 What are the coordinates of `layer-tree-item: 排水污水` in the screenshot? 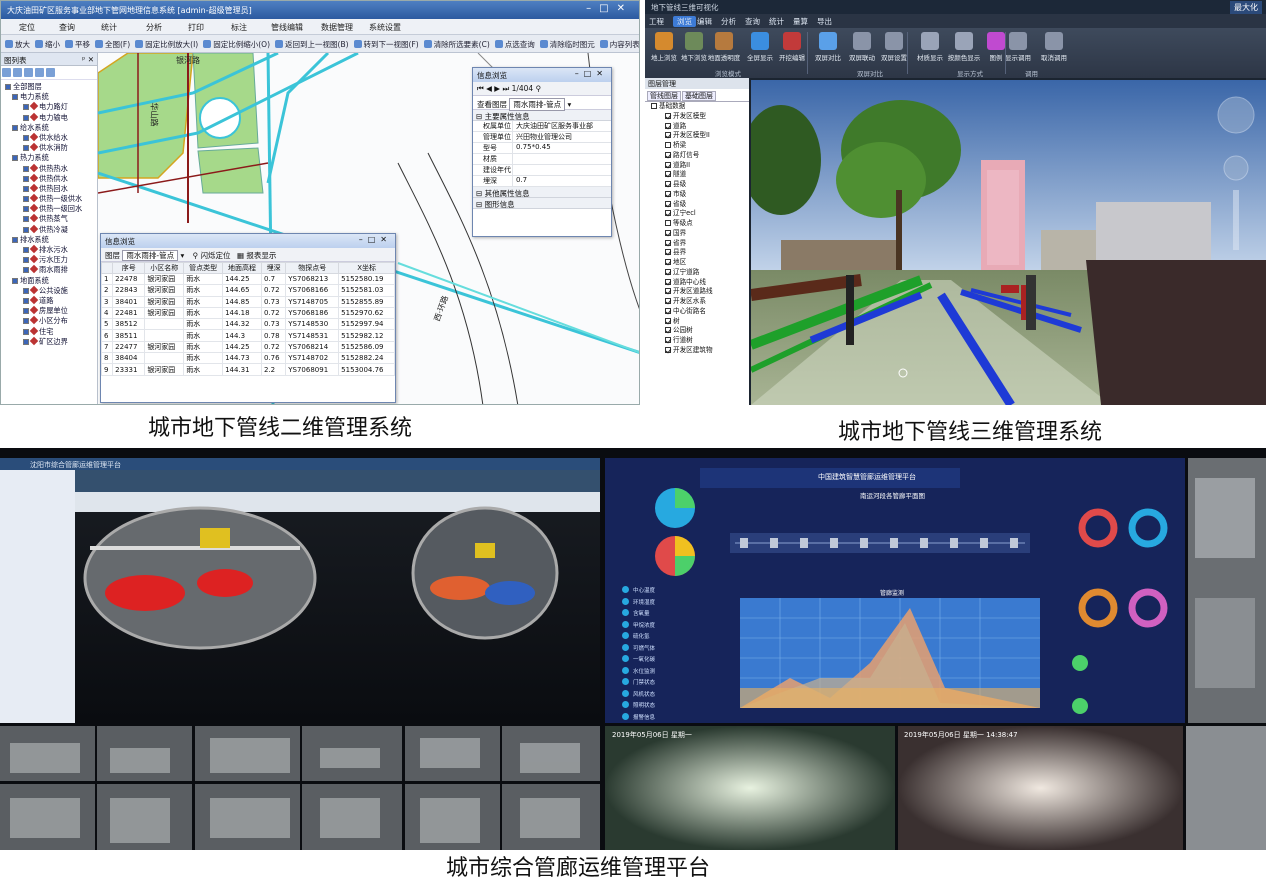 It's located at (50, 249).